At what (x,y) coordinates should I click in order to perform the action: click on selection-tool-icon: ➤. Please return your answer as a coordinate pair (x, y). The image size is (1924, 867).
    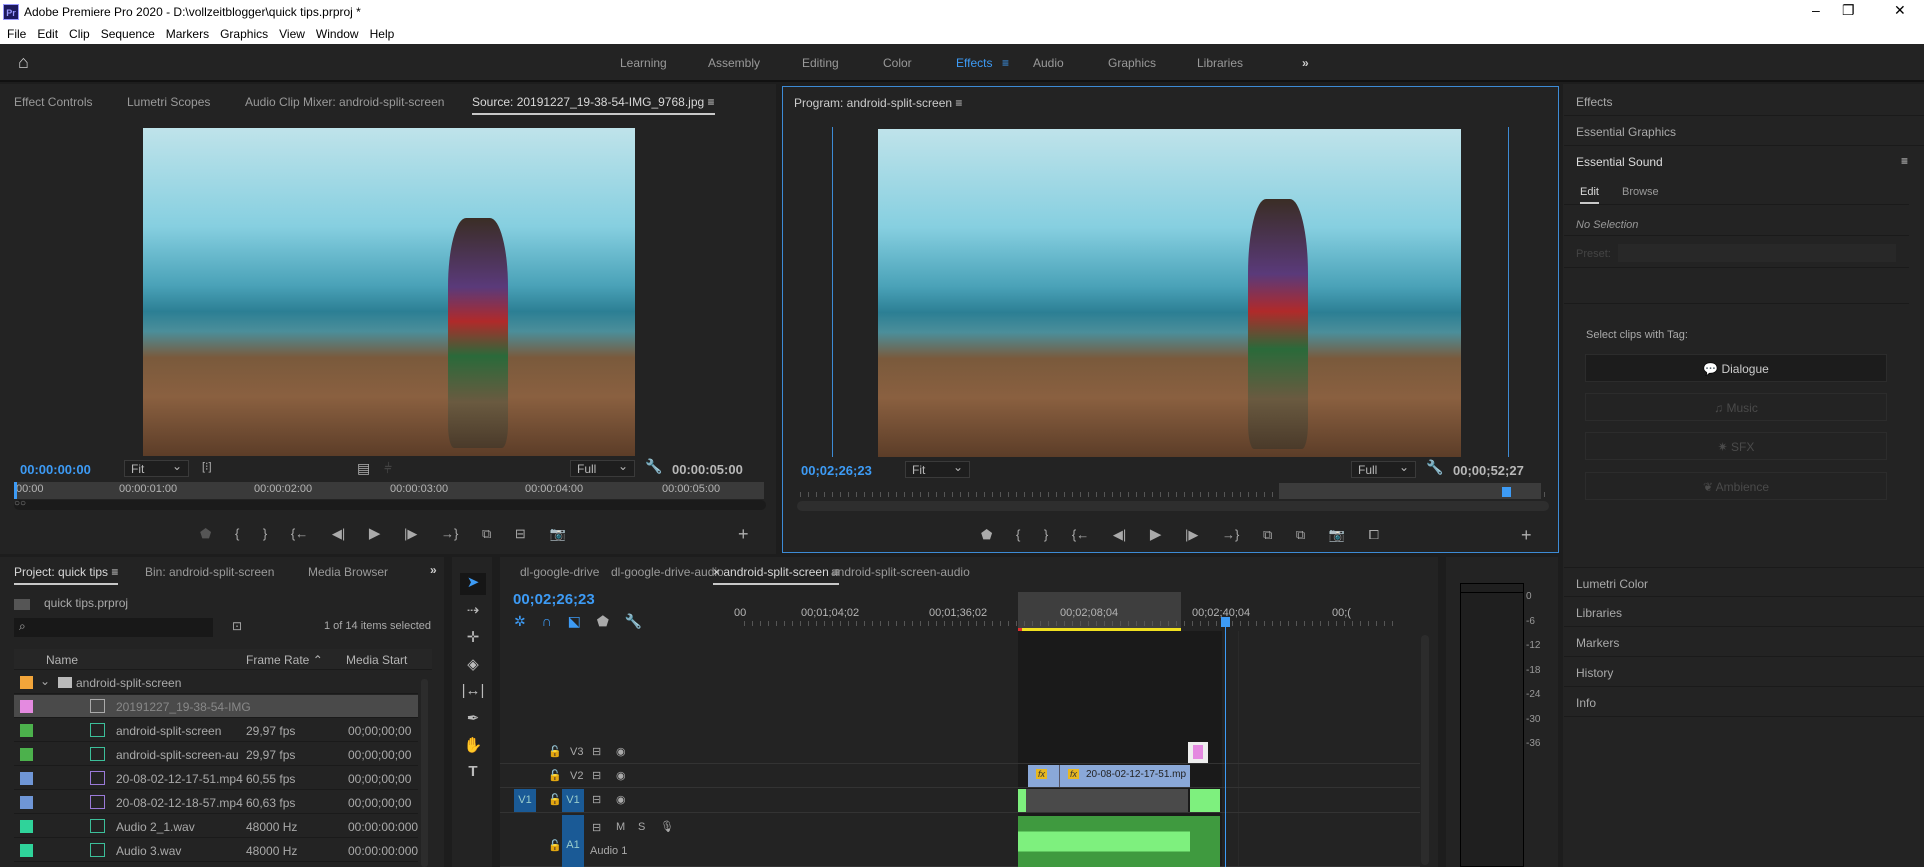
    Looking at the image, I should click on (473, 584).